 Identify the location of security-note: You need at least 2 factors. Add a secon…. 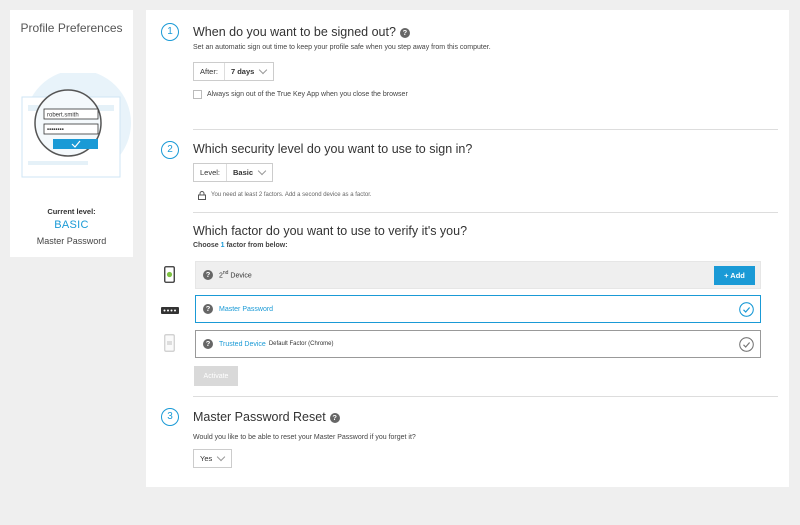
(291, 195).